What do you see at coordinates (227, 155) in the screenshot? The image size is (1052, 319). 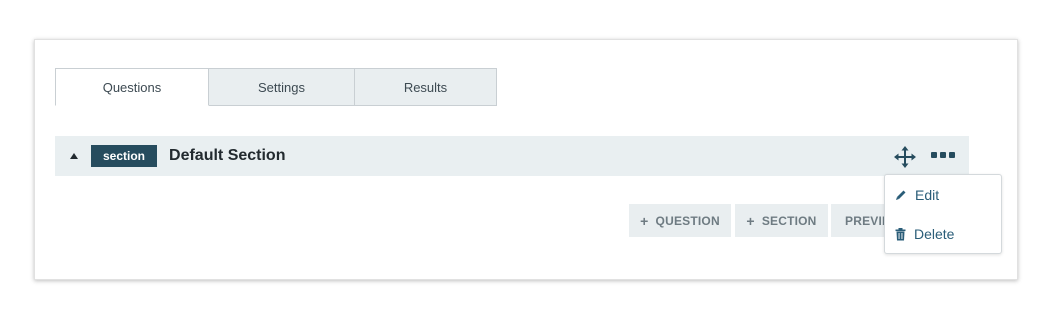 I see `section-title: Default Section` at bounding box center [227, 155].